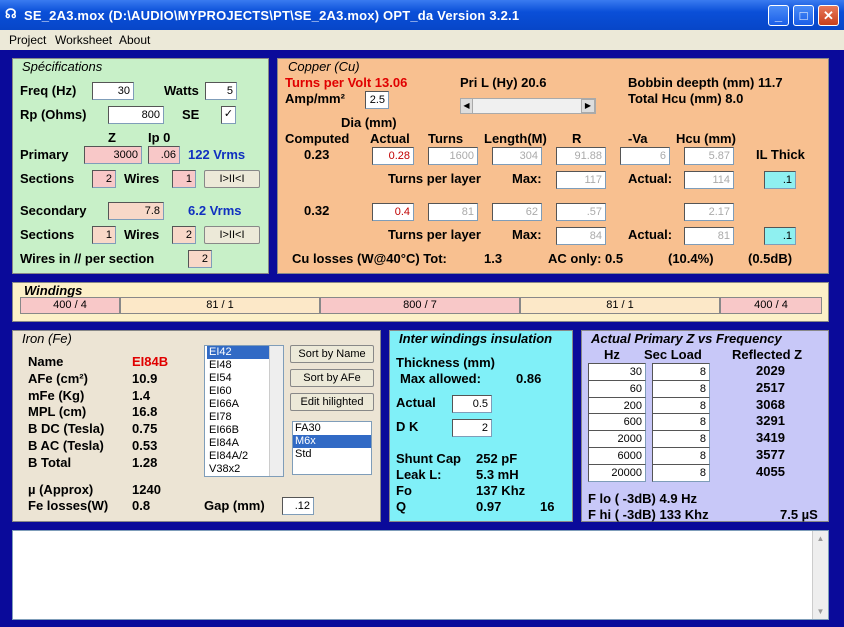 This screenshot has height=627, width=844. Describe the element at coordinates (298, 506) in the screenshot. I see `gap-input: .12` at that location.